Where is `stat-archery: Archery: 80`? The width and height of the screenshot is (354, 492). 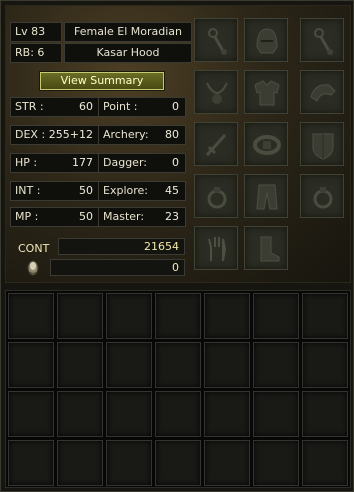 stat-archery: Archery: 80 is located at coordinates (142, 135).